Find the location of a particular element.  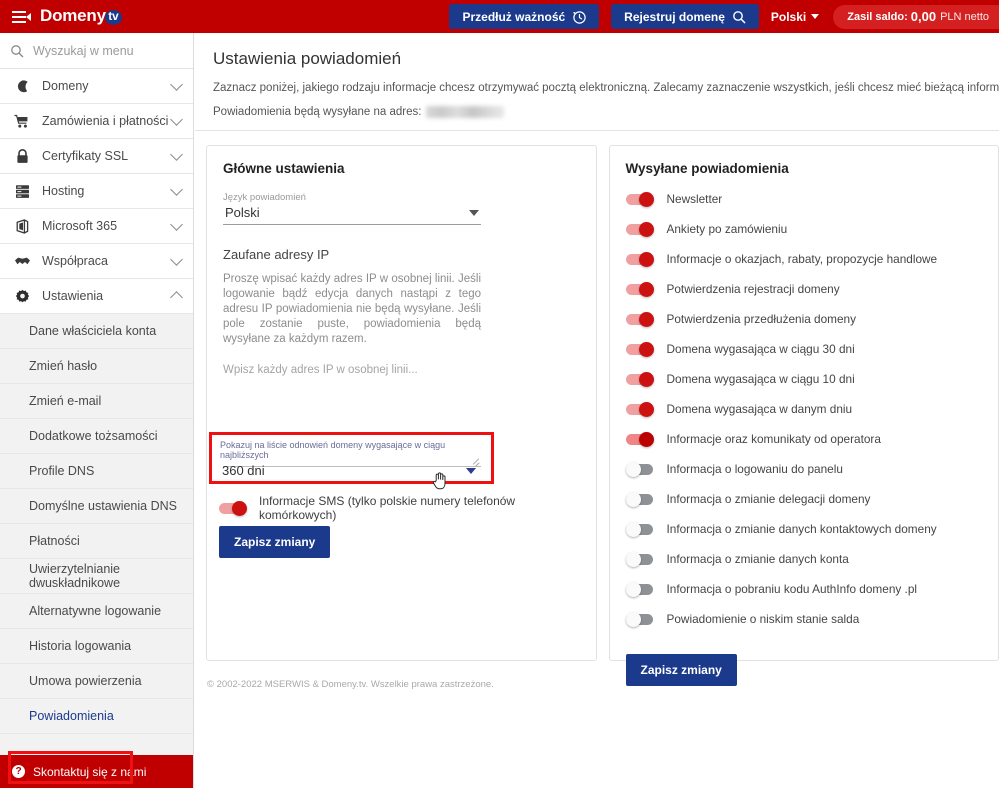

notification-row: Domena wygasająca w ciągu 30 dni is located at coordinates (804, 349).